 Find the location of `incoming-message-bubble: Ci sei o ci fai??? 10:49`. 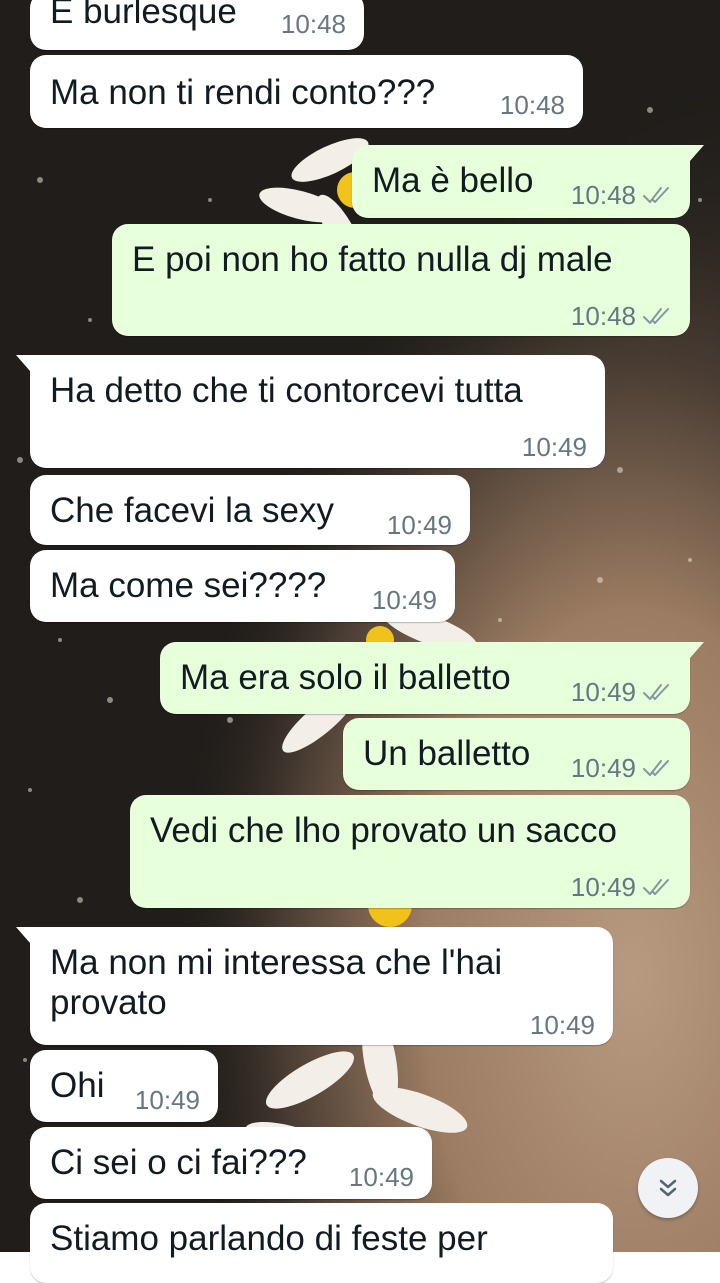

incoming-message-bubble: Ci sei o ci fai??? 10:49 is located at coordinates (231, 1163).